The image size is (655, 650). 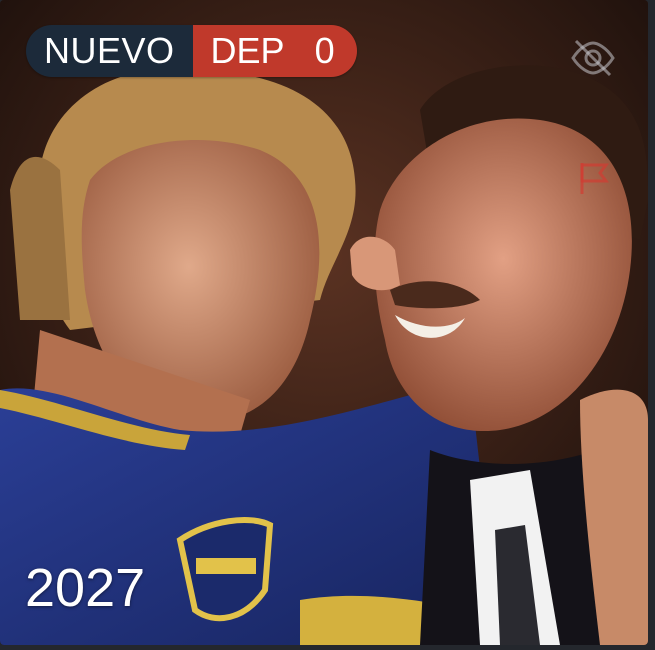 I want to click on badge-category: DEP 0, so click(x=274, y=51).